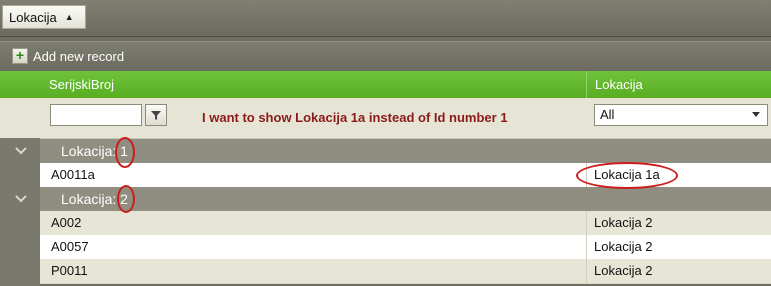 This screenshot has width=771, height=286. What do you see at coordinates (69, 270) in the screenshot?
I see `cell-serijskibroj: P0011` at bounding box center [69, 270].